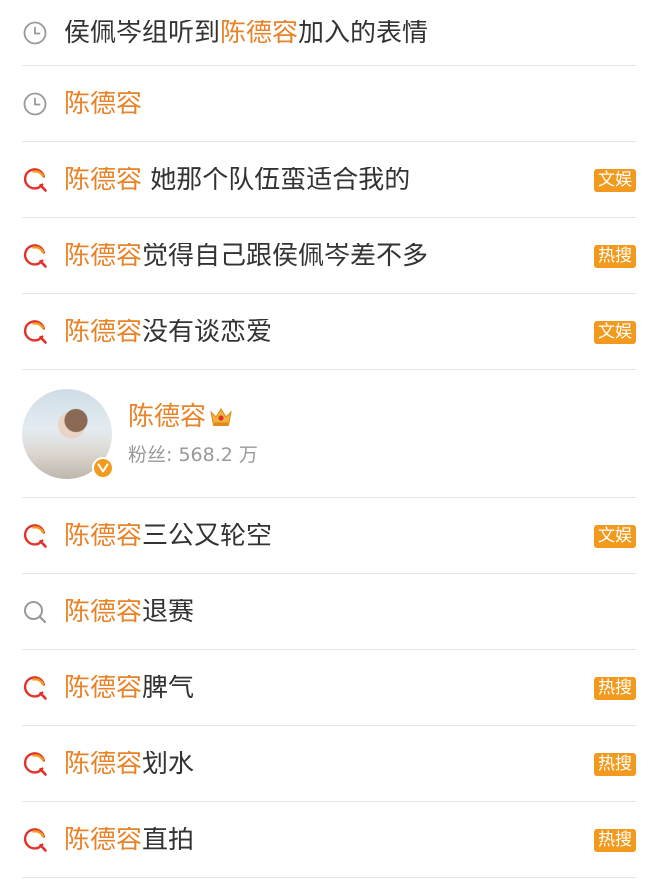  Describe the element at coordinates (221, 416) in the screenshot. I see `crown-icon` at that location.